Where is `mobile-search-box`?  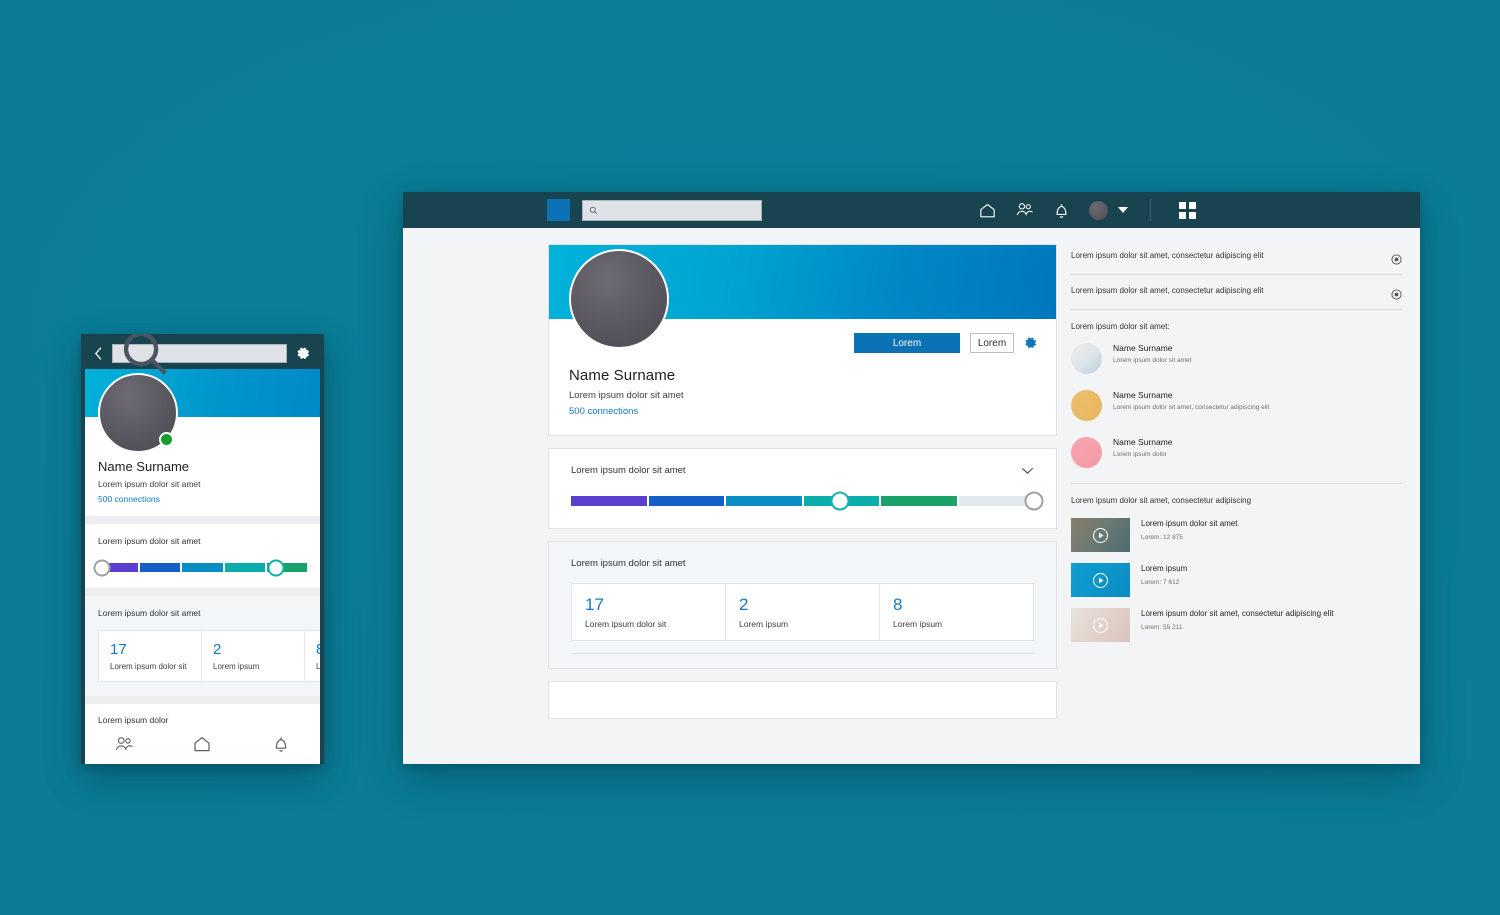 mobile-search-box is located at coordinates (199, 354).